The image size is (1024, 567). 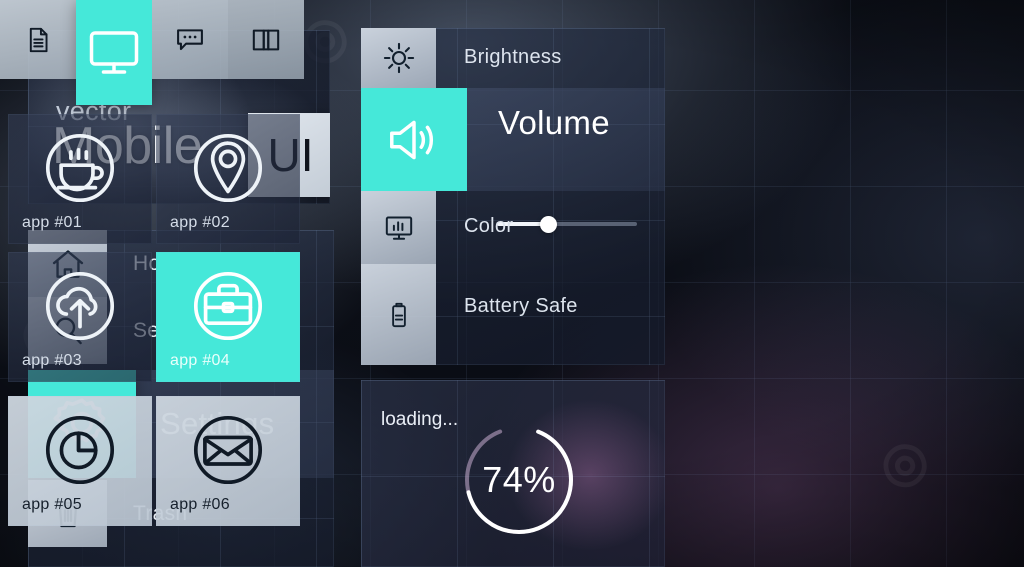 What do you see at coordinates (228, 306) in the screenshot?
I see `briefcase-icon` at bounding box center [228, 306].